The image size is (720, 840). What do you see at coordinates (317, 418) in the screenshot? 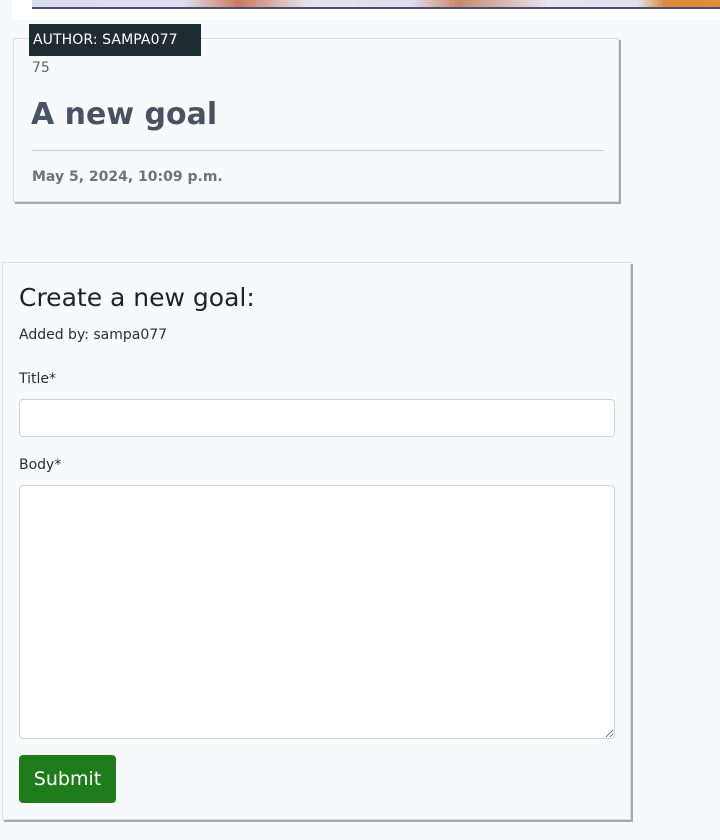
I see `title-input` at bounding box center [317, 418].